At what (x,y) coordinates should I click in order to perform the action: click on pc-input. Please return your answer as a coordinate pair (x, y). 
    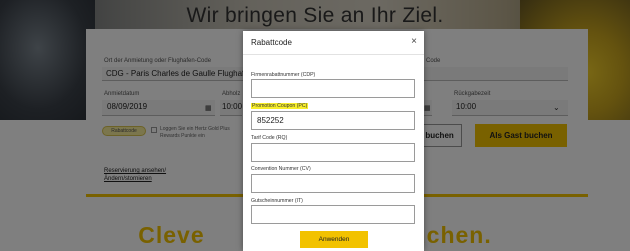
    Looking at the image, I should click on (333, 120).